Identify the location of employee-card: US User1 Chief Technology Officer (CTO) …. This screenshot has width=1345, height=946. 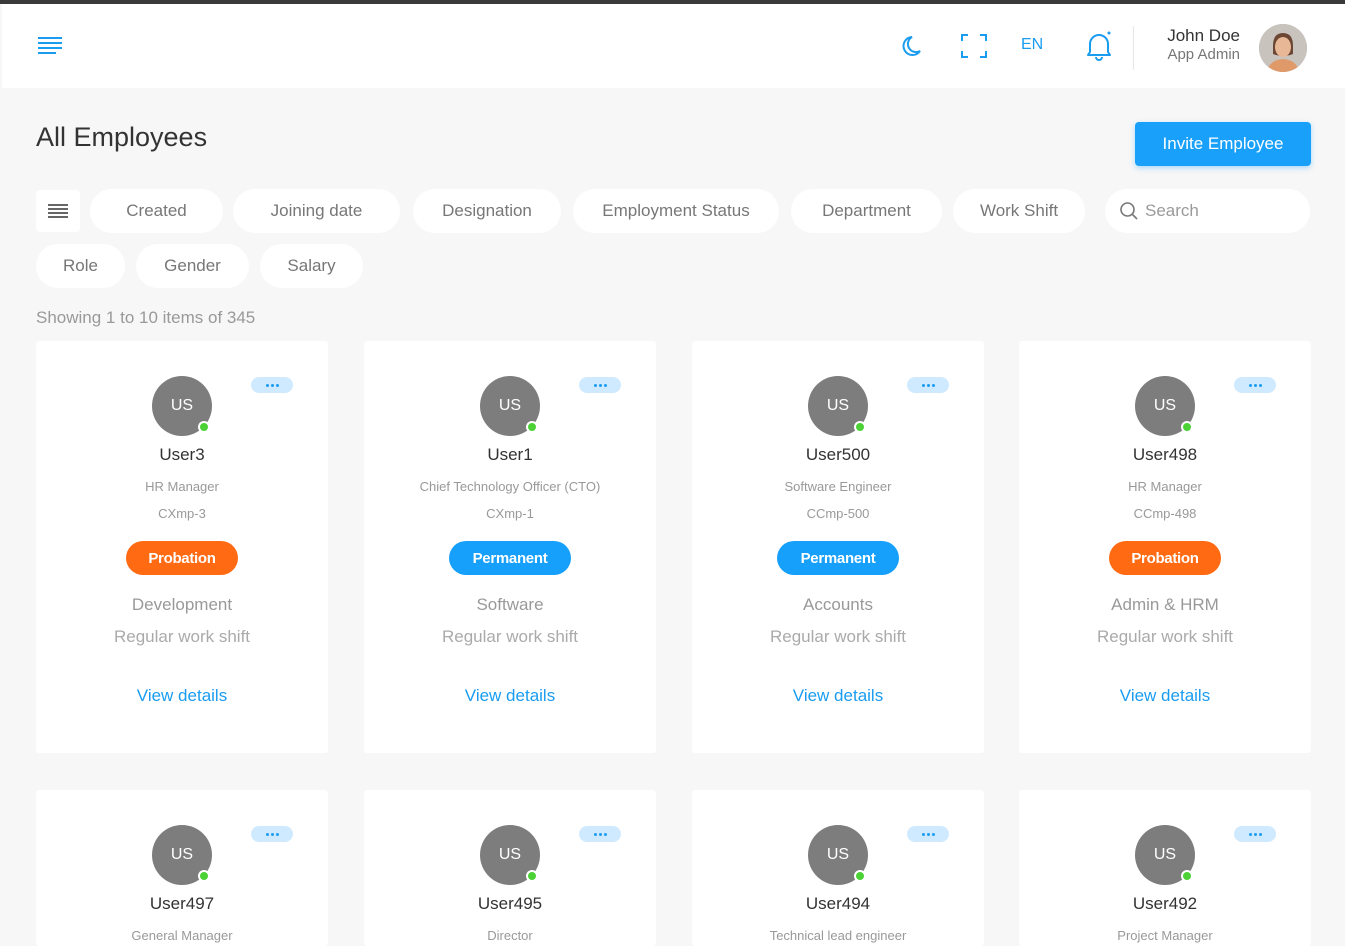
(510, 547).